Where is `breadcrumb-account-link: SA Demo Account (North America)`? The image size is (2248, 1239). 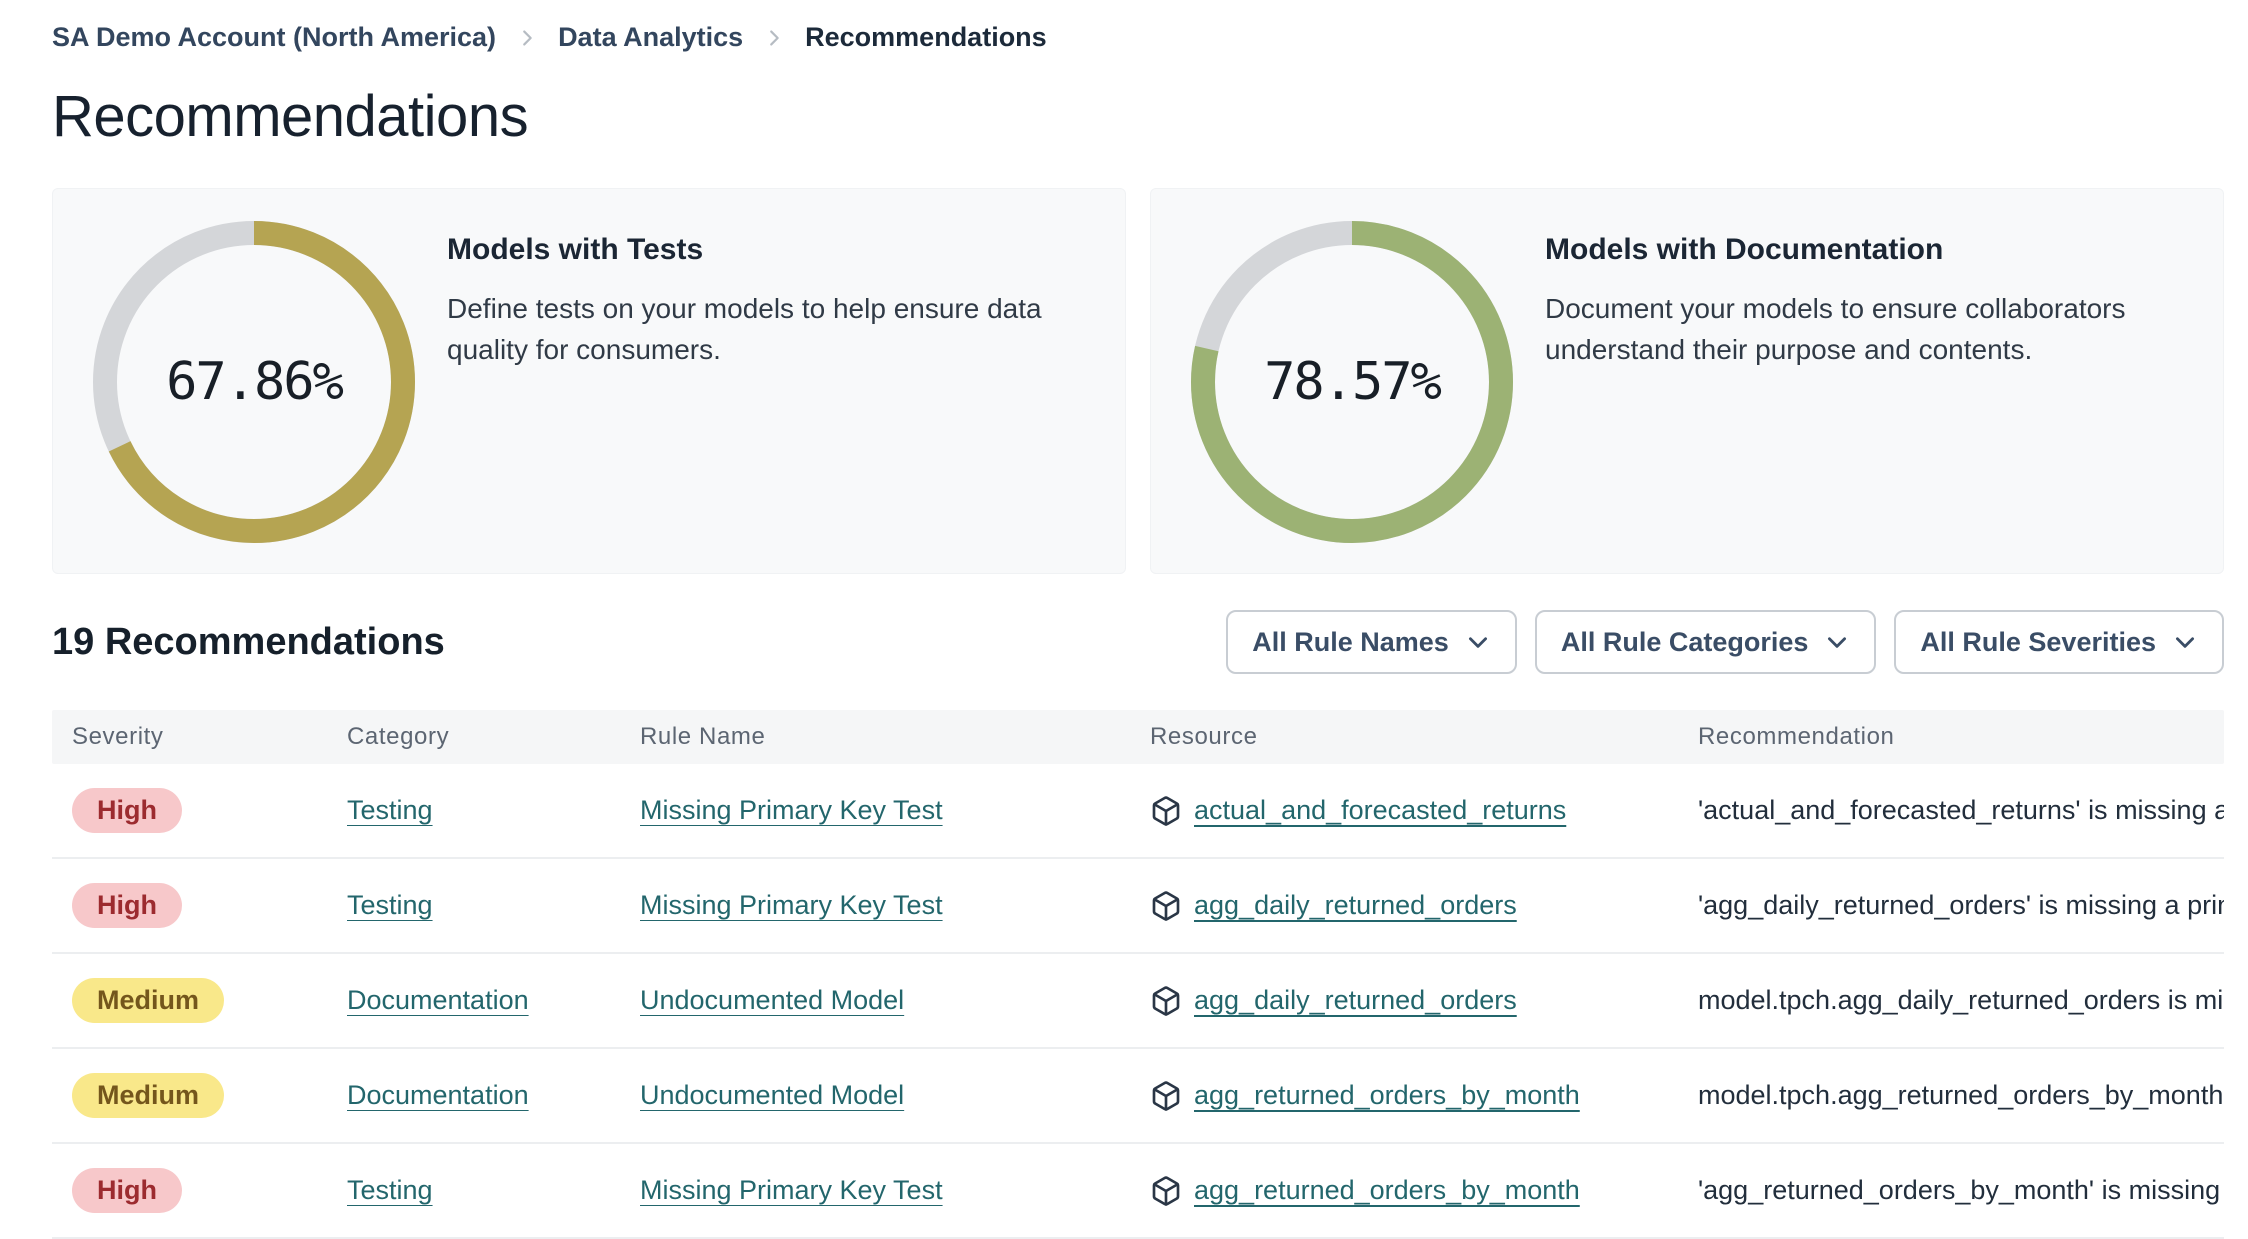 breadcrumb-account-link: SA Demo Account (North America) is located at coordinates (274, 37).